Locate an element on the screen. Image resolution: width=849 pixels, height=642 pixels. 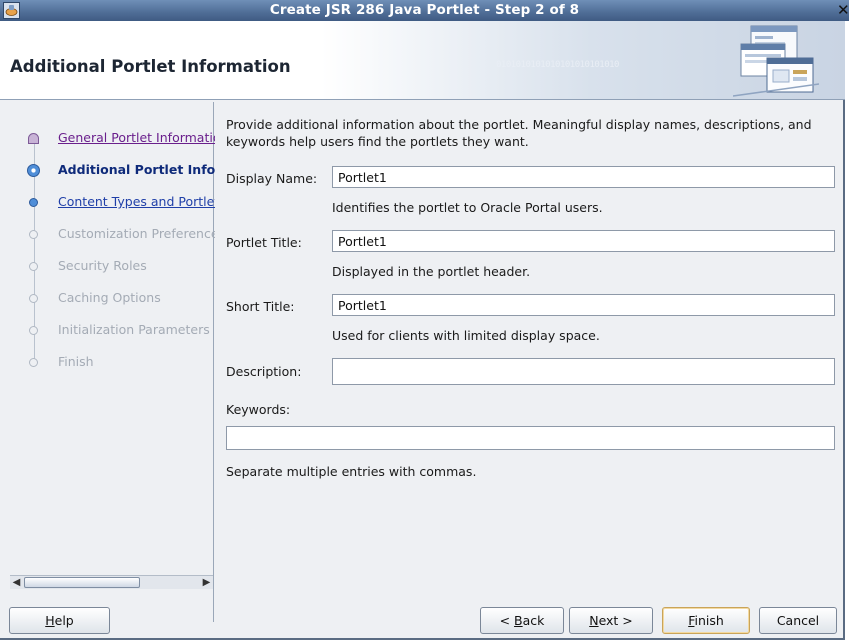
step-customization-preferences: Customization Preferences is located at coordinates (120, 235).